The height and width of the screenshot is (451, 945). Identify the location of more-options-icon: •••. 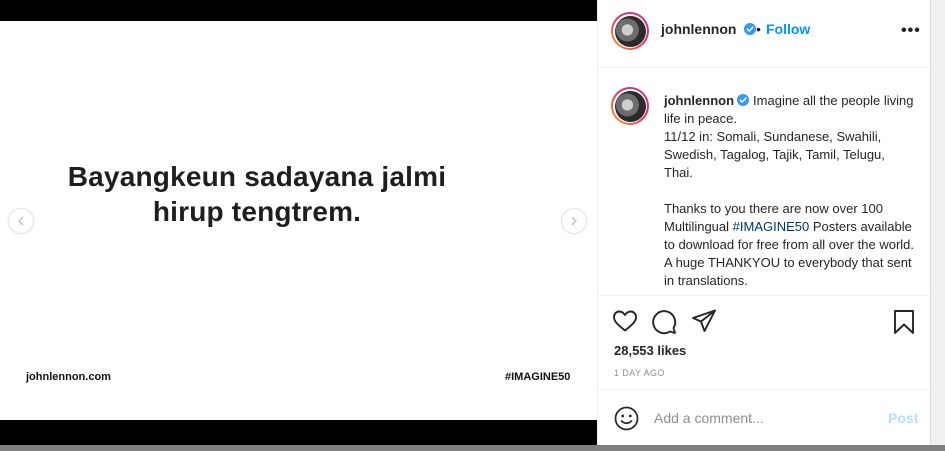
(911, 31).